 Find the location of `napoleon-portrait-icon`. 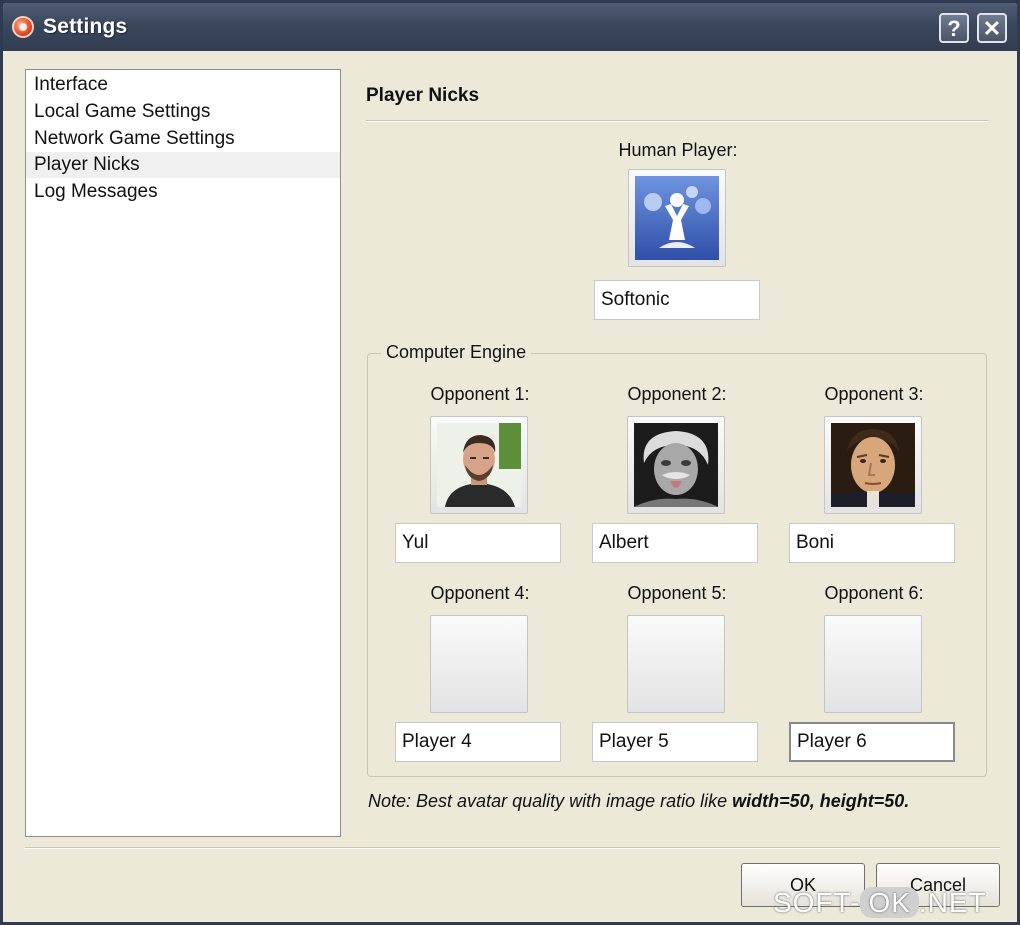

napoleon-portrait-icon is located at coordinates (873, 465).